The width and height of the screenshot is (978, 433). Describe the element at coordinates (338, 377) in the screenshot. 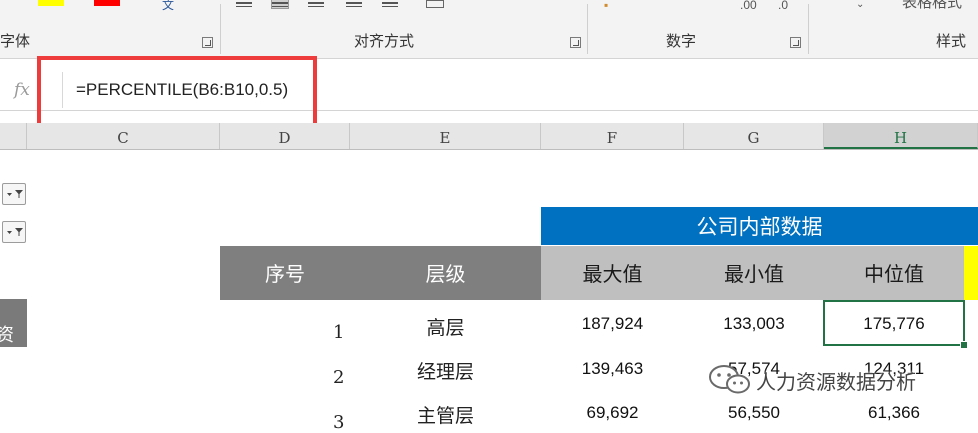

I see `cell-seq: 2` at that location.